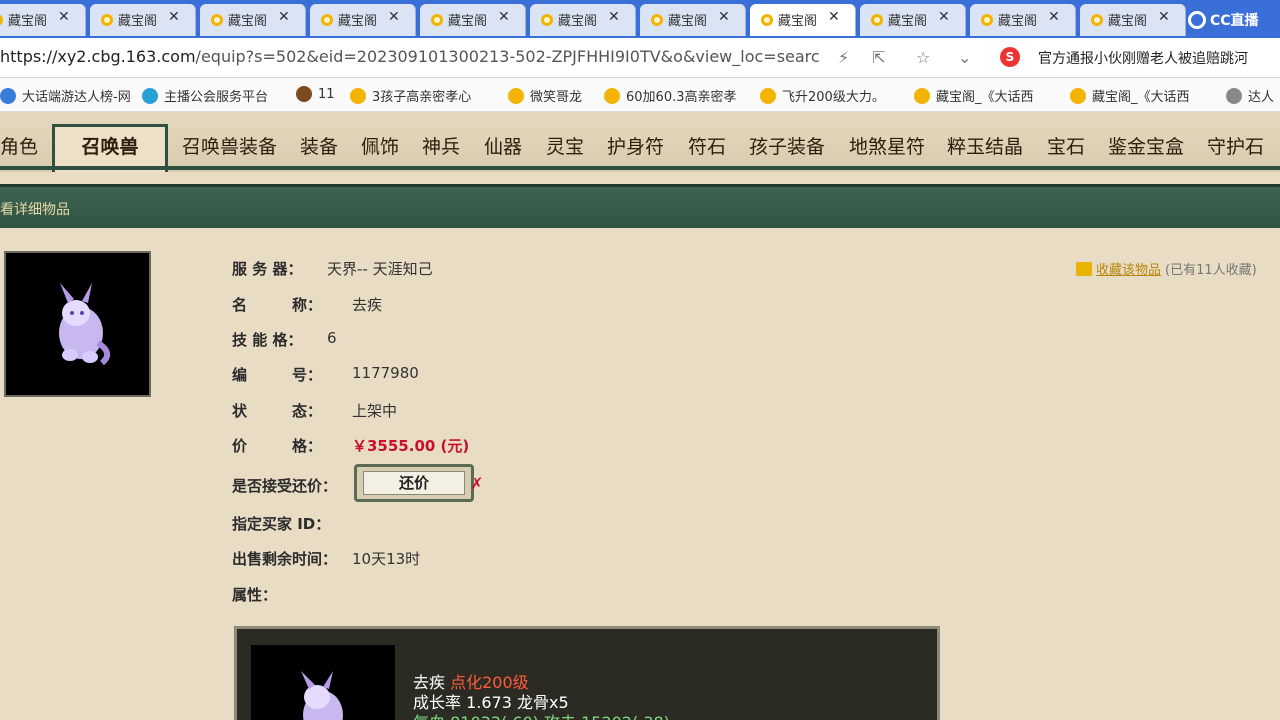  Describe the element at coordinates (878, 57) in the screenshot. I see `share-icon: ⇱` at that location.